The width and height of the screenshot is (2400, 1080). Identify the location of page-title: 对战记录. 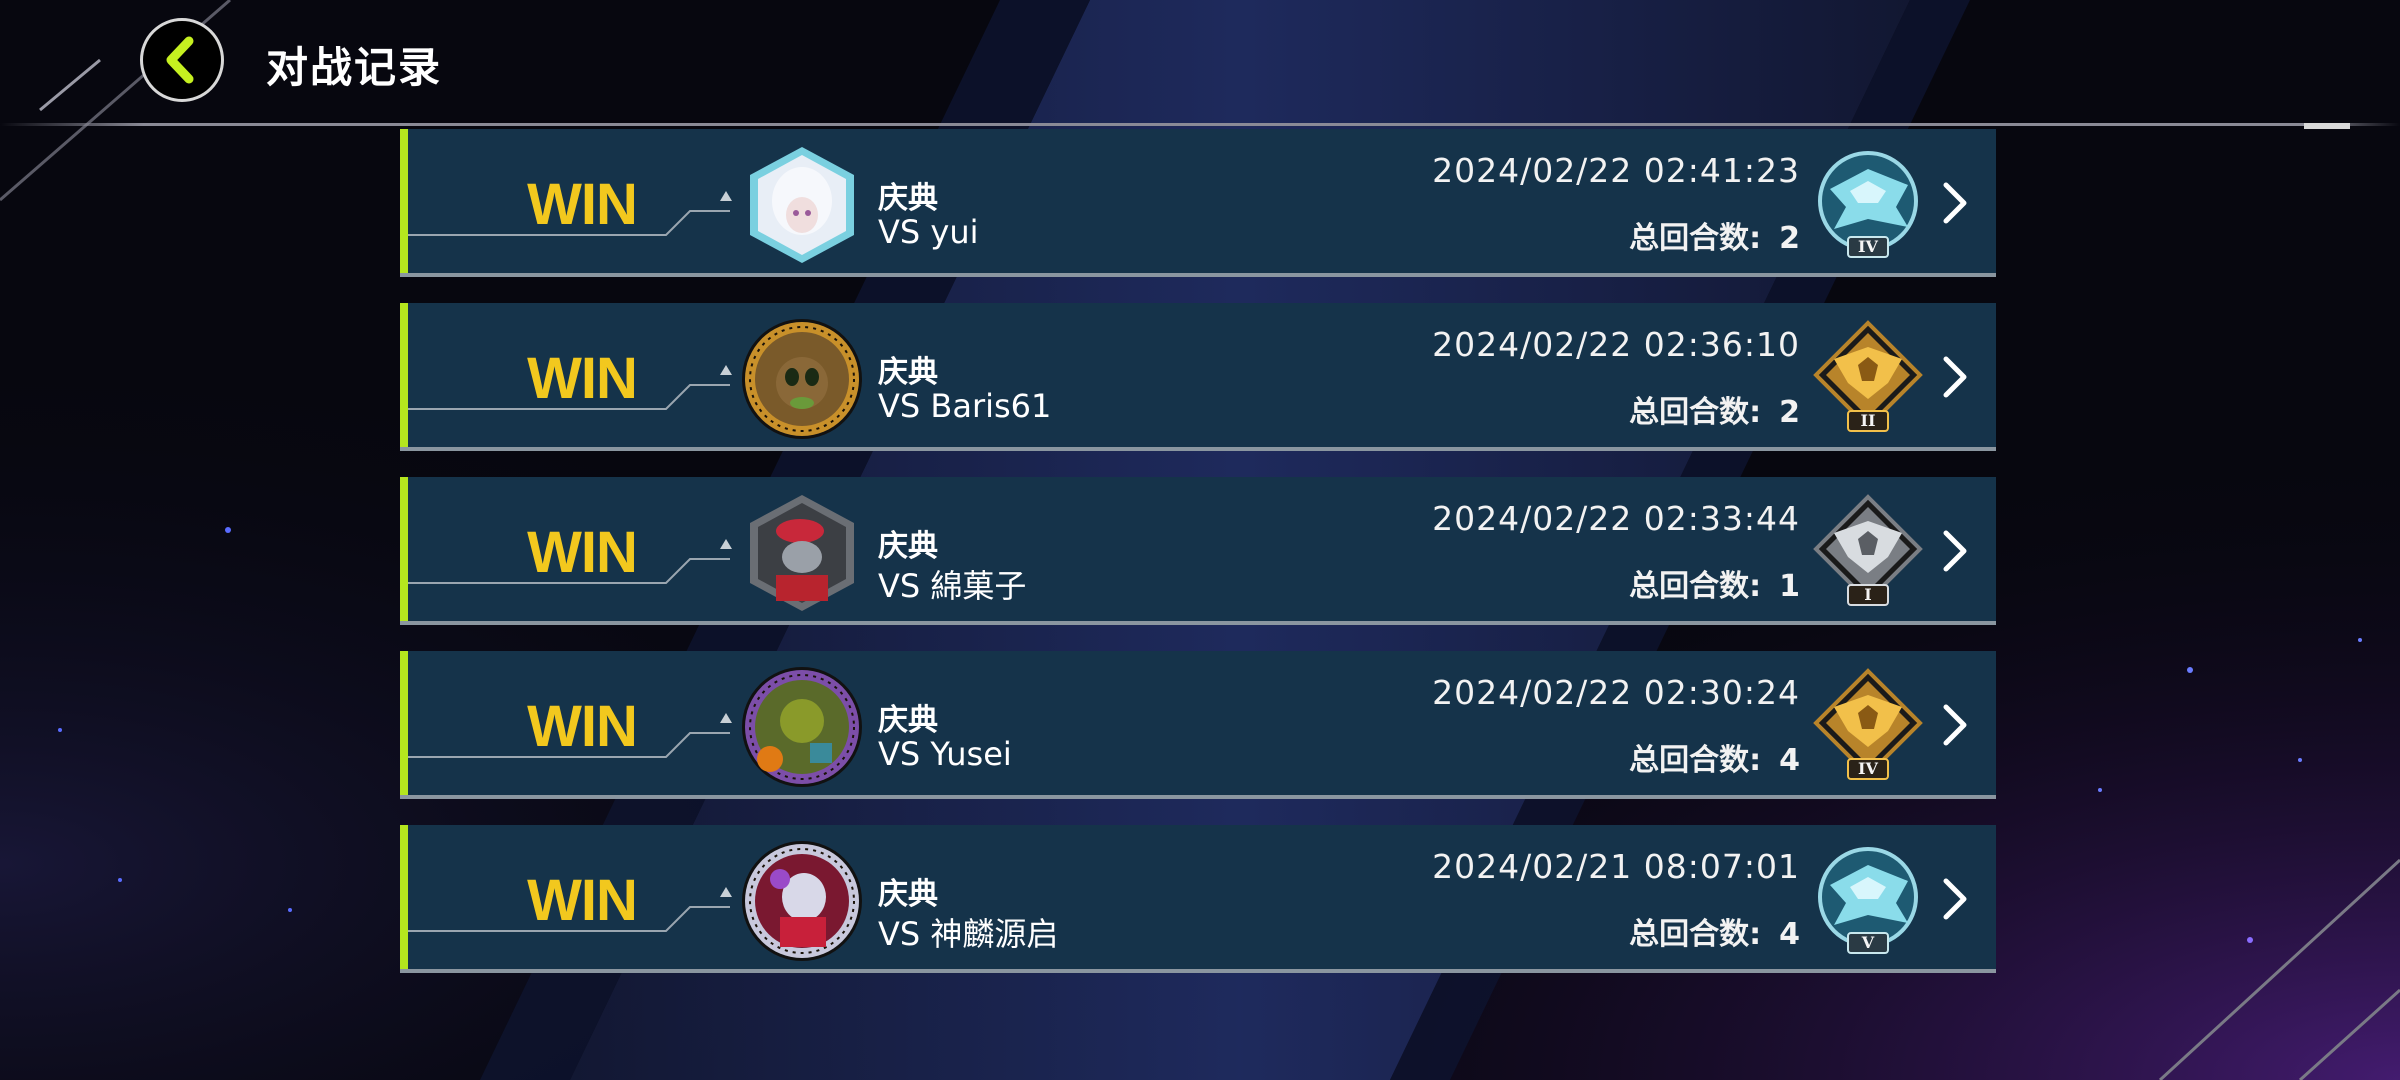
(354, 67).